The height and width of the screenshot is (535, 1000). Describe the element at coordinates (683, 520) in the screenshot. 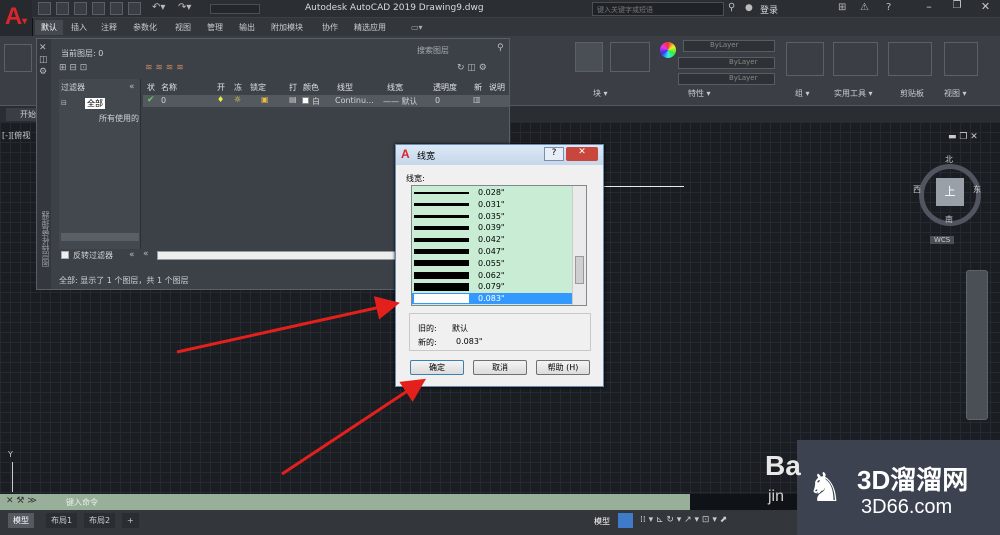

I see `drafting-toggles: ⁞⁞ ▾ ⊾ ↻ ▾ ↗ ▾ ⊡ ▾ ⬈` at that location.